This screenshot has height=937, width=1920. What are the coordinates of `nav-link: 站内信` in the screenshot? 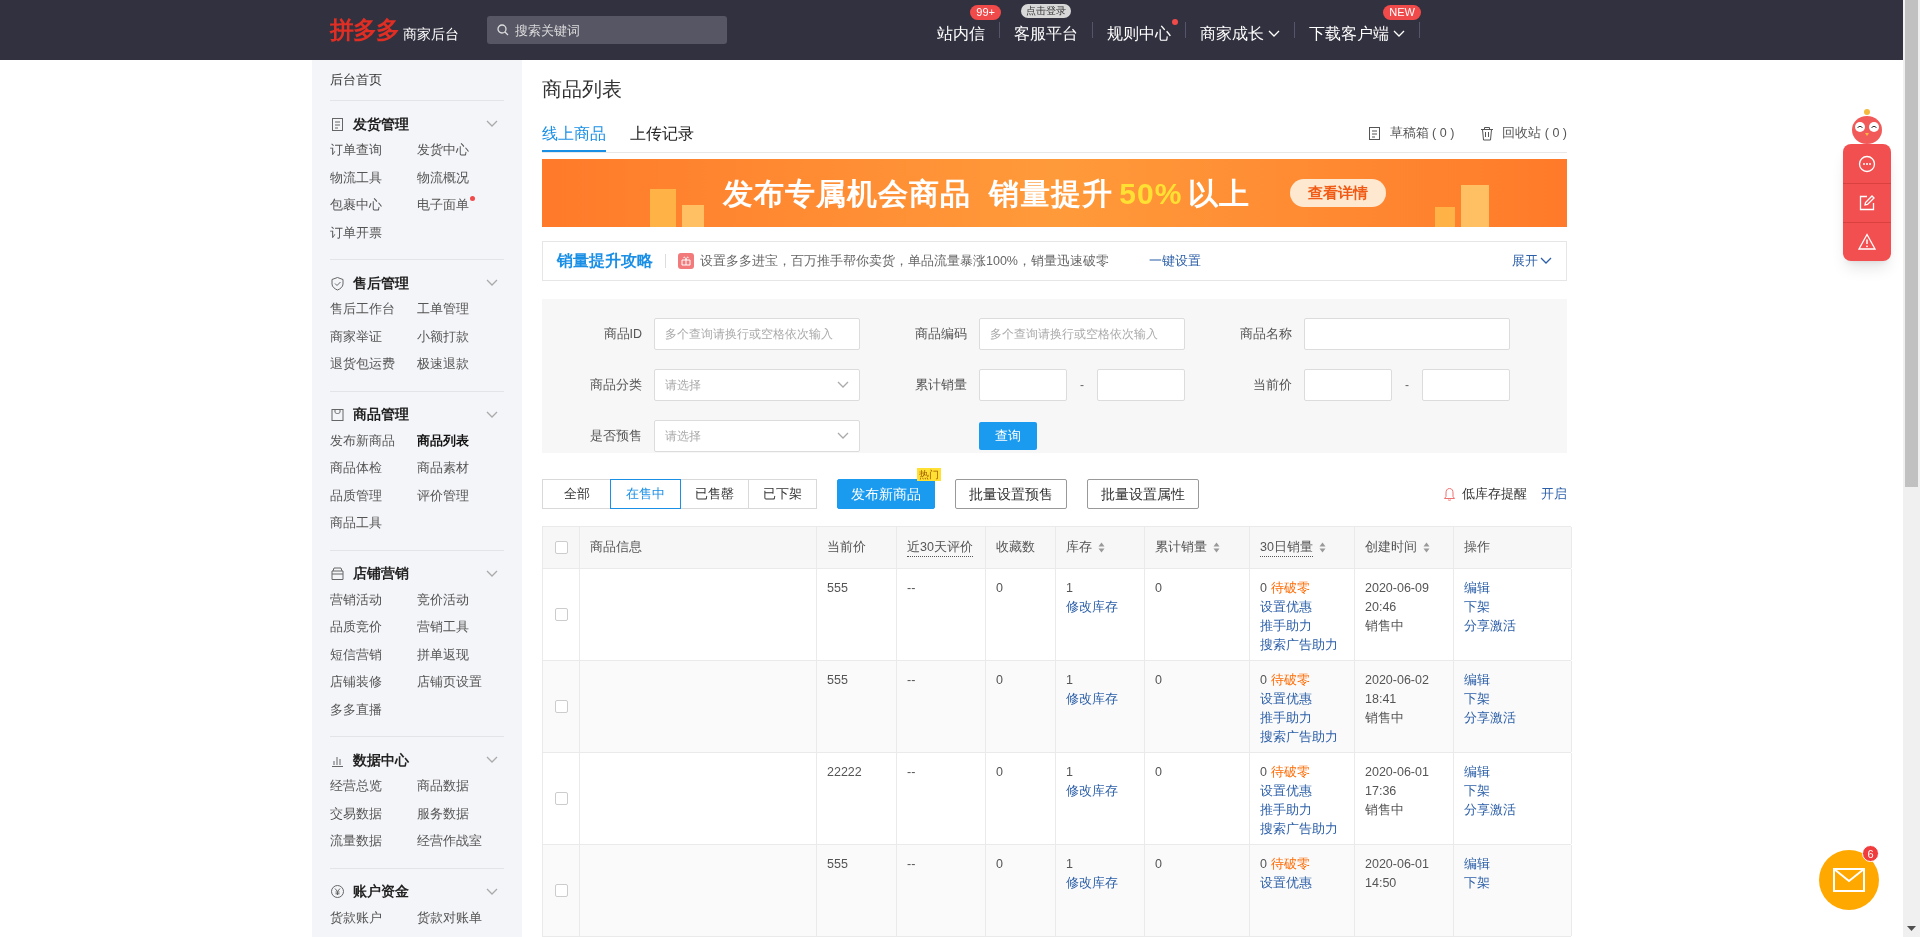 It's located at (961, 34).